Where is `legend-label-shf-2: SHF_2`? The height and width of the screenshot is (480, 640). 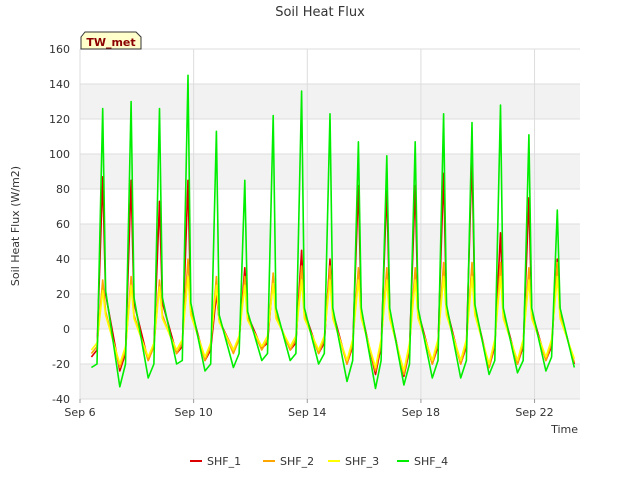
legend-label-shf-2: SHF_2 is located at coordinates (297, 461).